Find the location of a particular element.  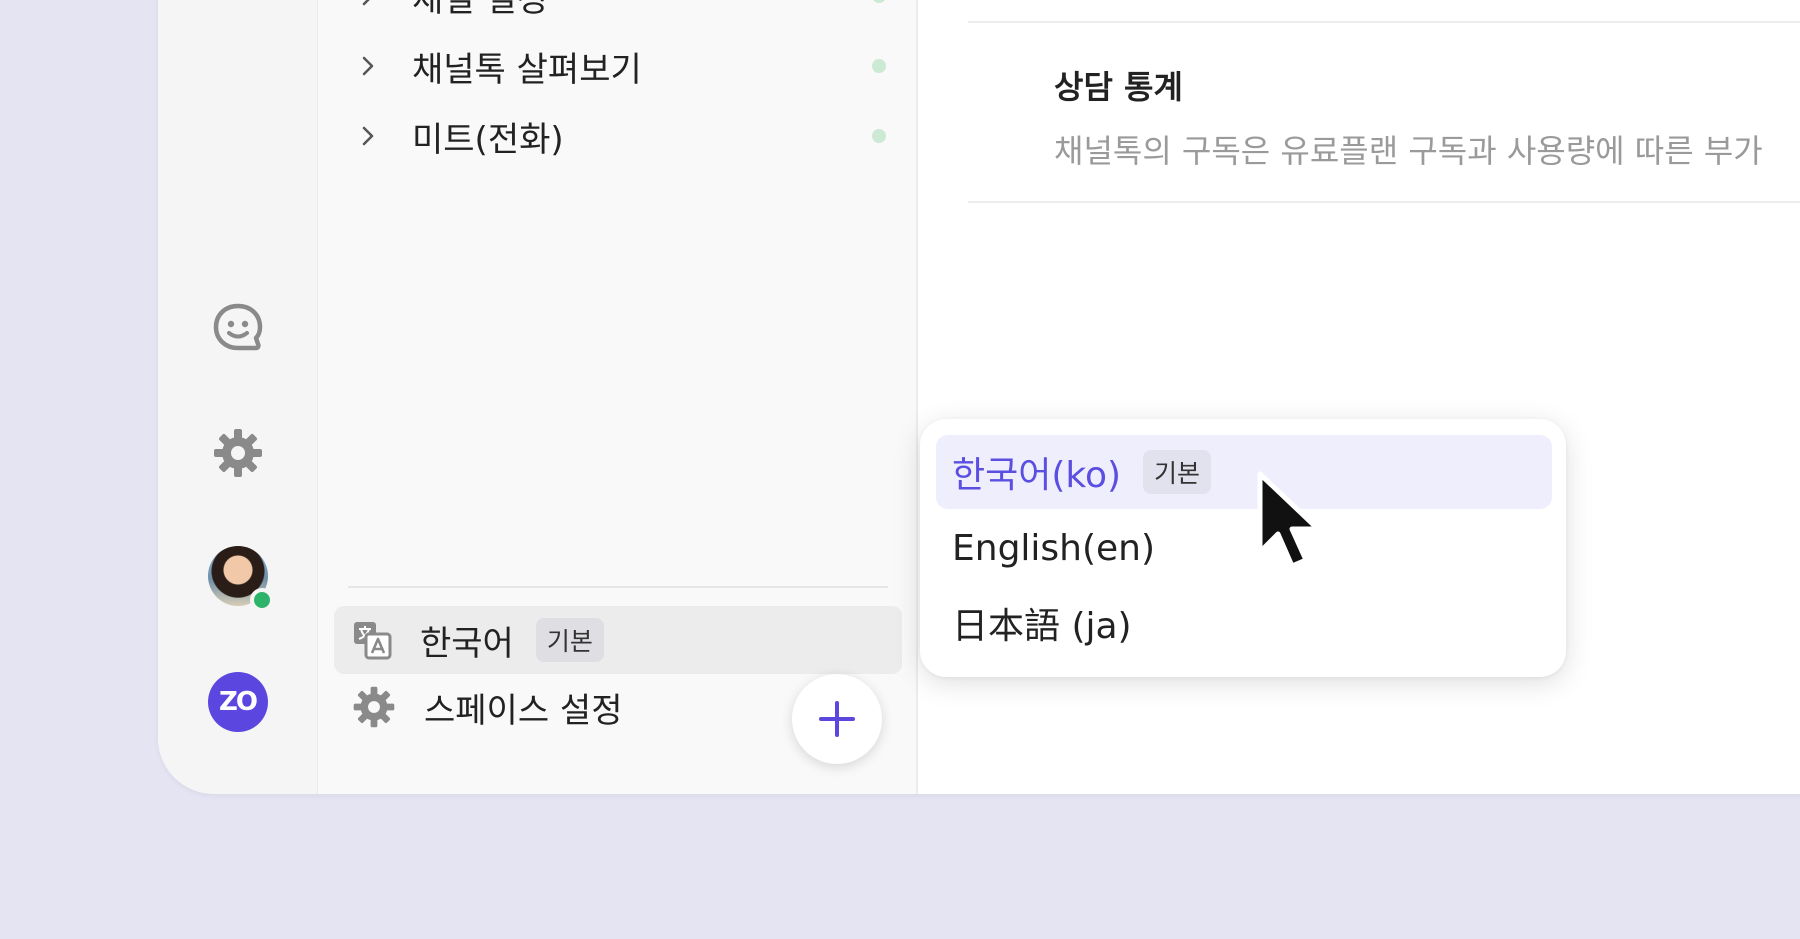

option-label: 한국어(ko) is located at coordinates (1037, 475).